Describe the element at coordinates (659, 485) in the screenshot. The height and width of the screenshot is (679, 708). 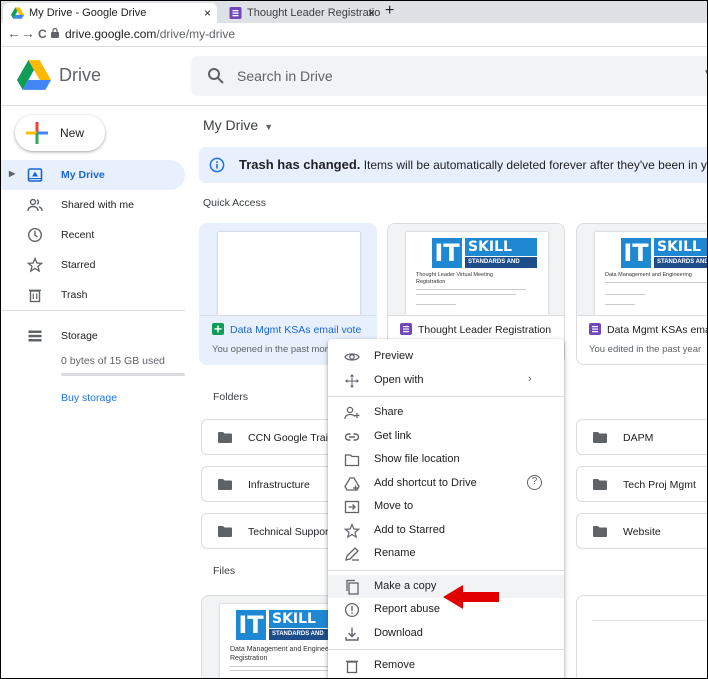
I see `folder-label: Tech Proj Mgmt` at that location.